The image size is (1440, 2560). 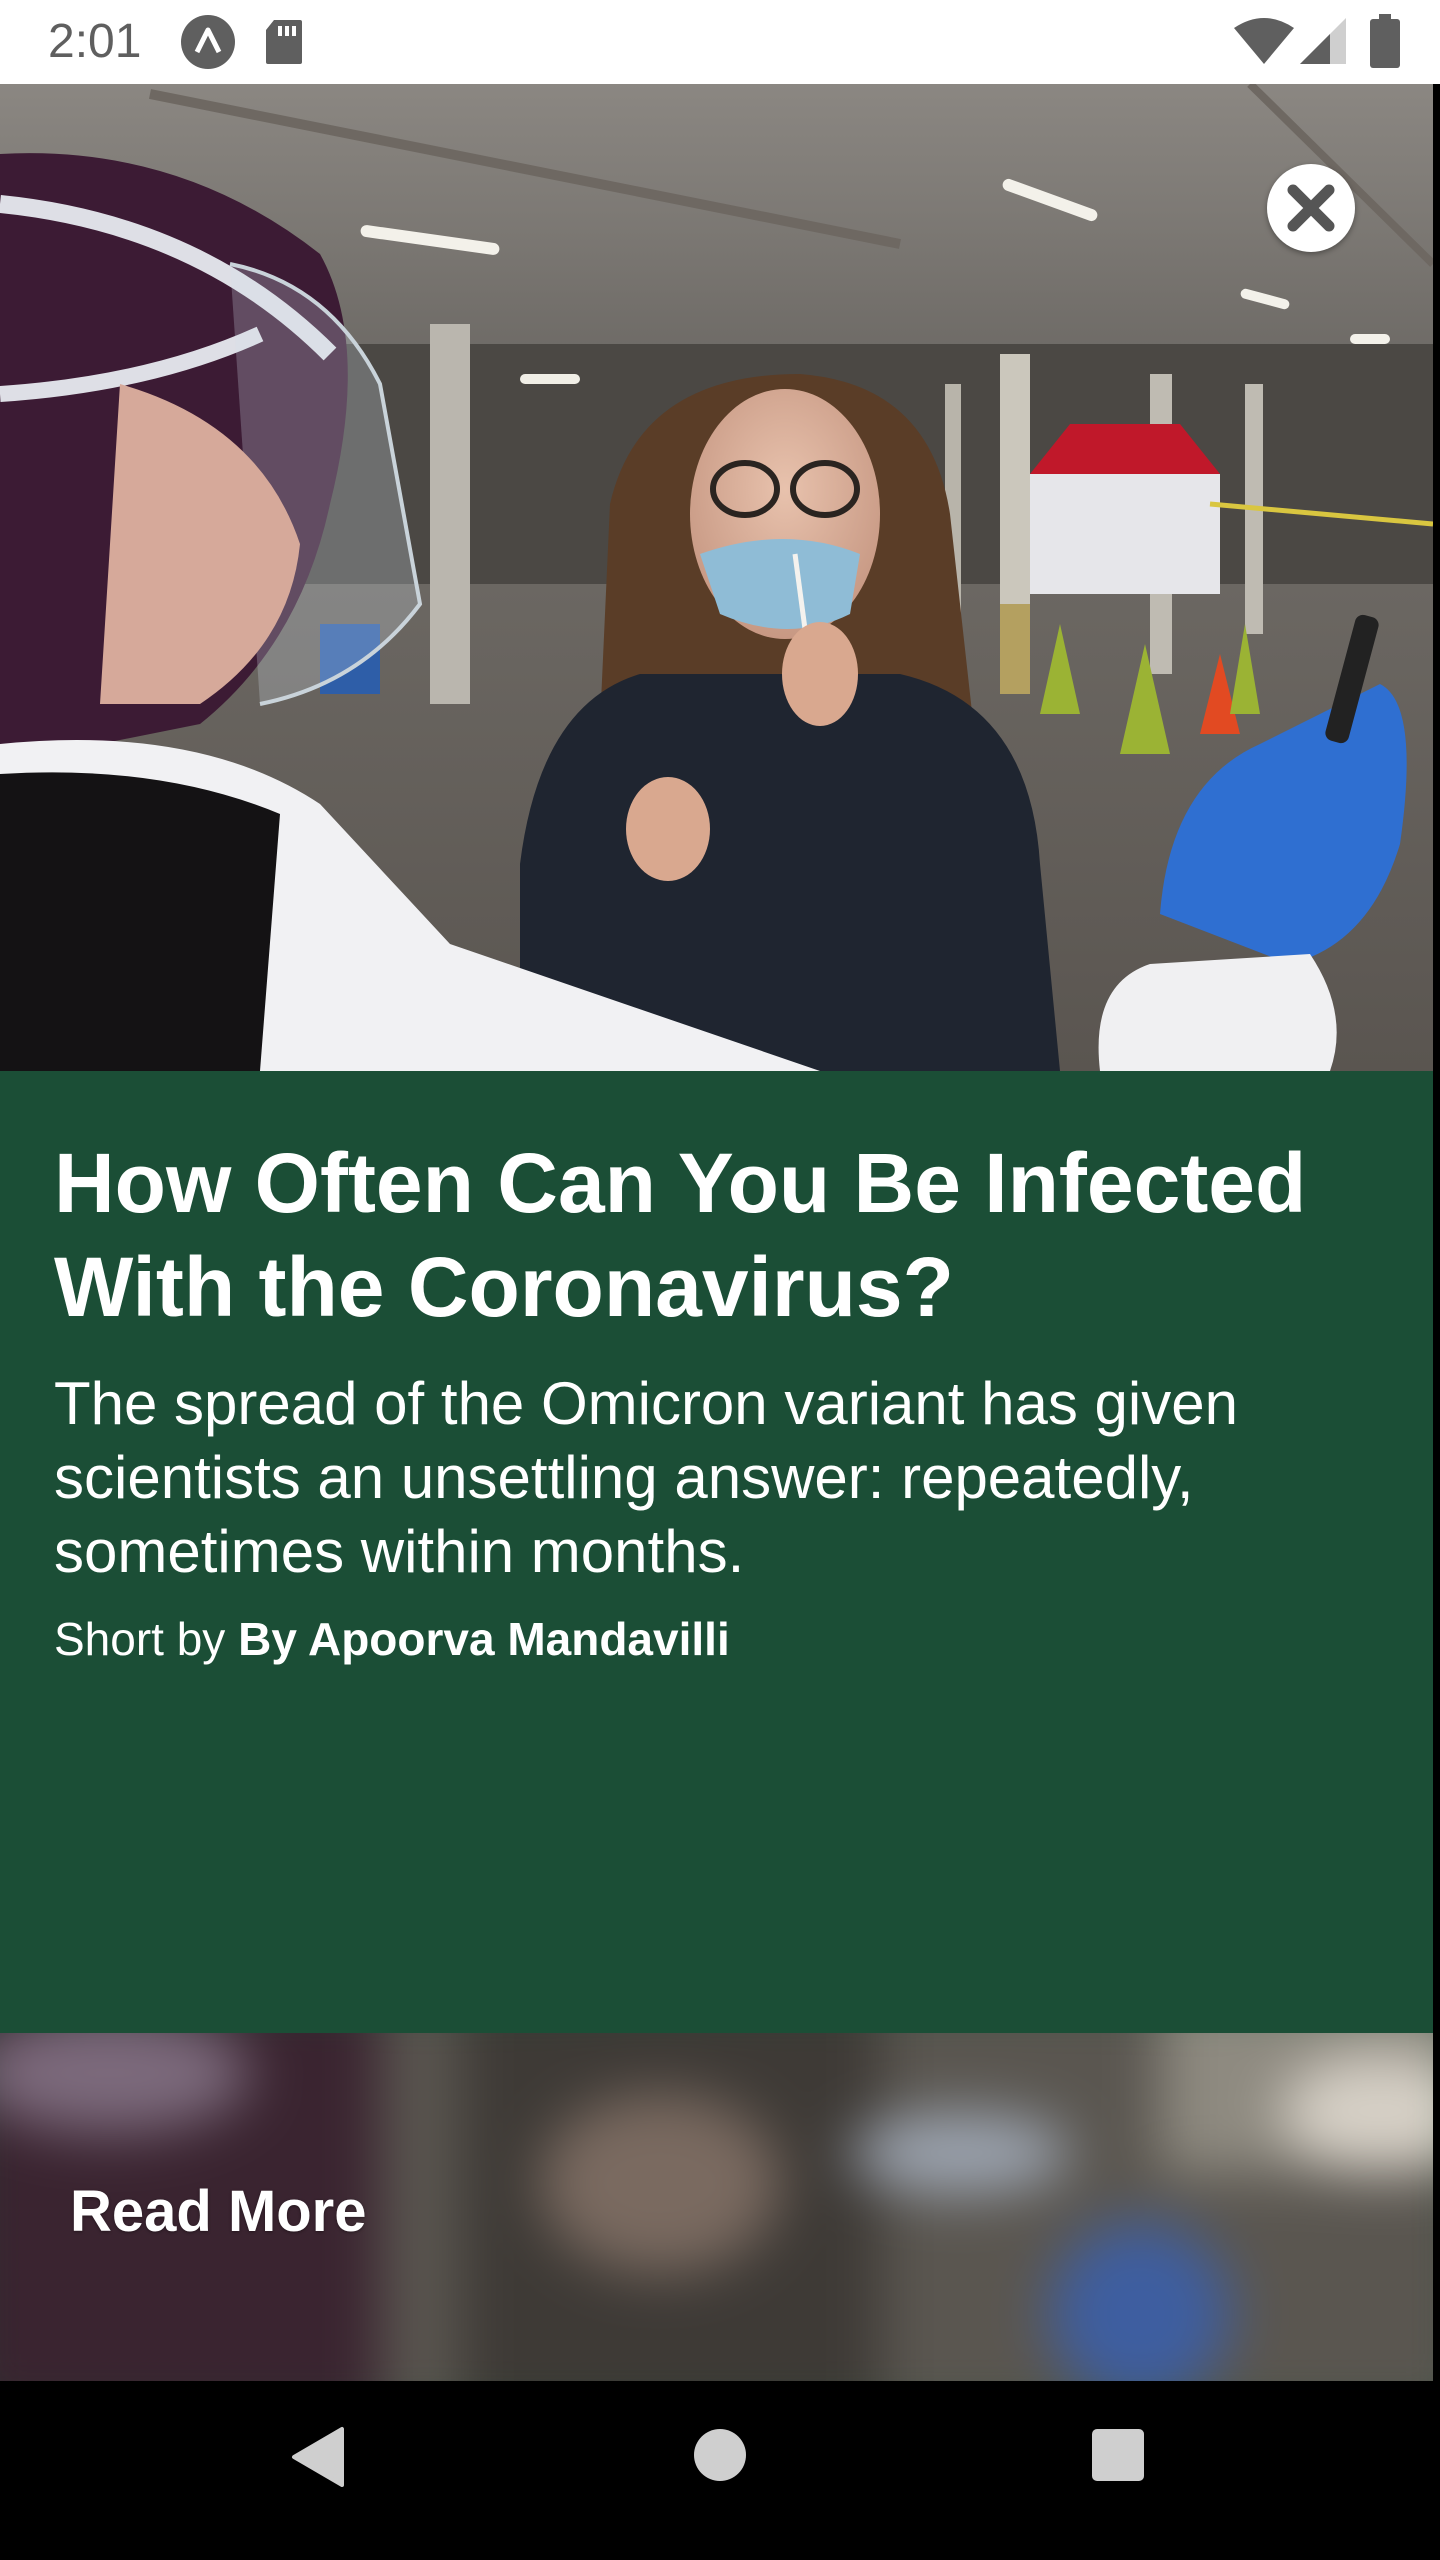 I want to click on recents-button, so click(x=1118, y=2457).